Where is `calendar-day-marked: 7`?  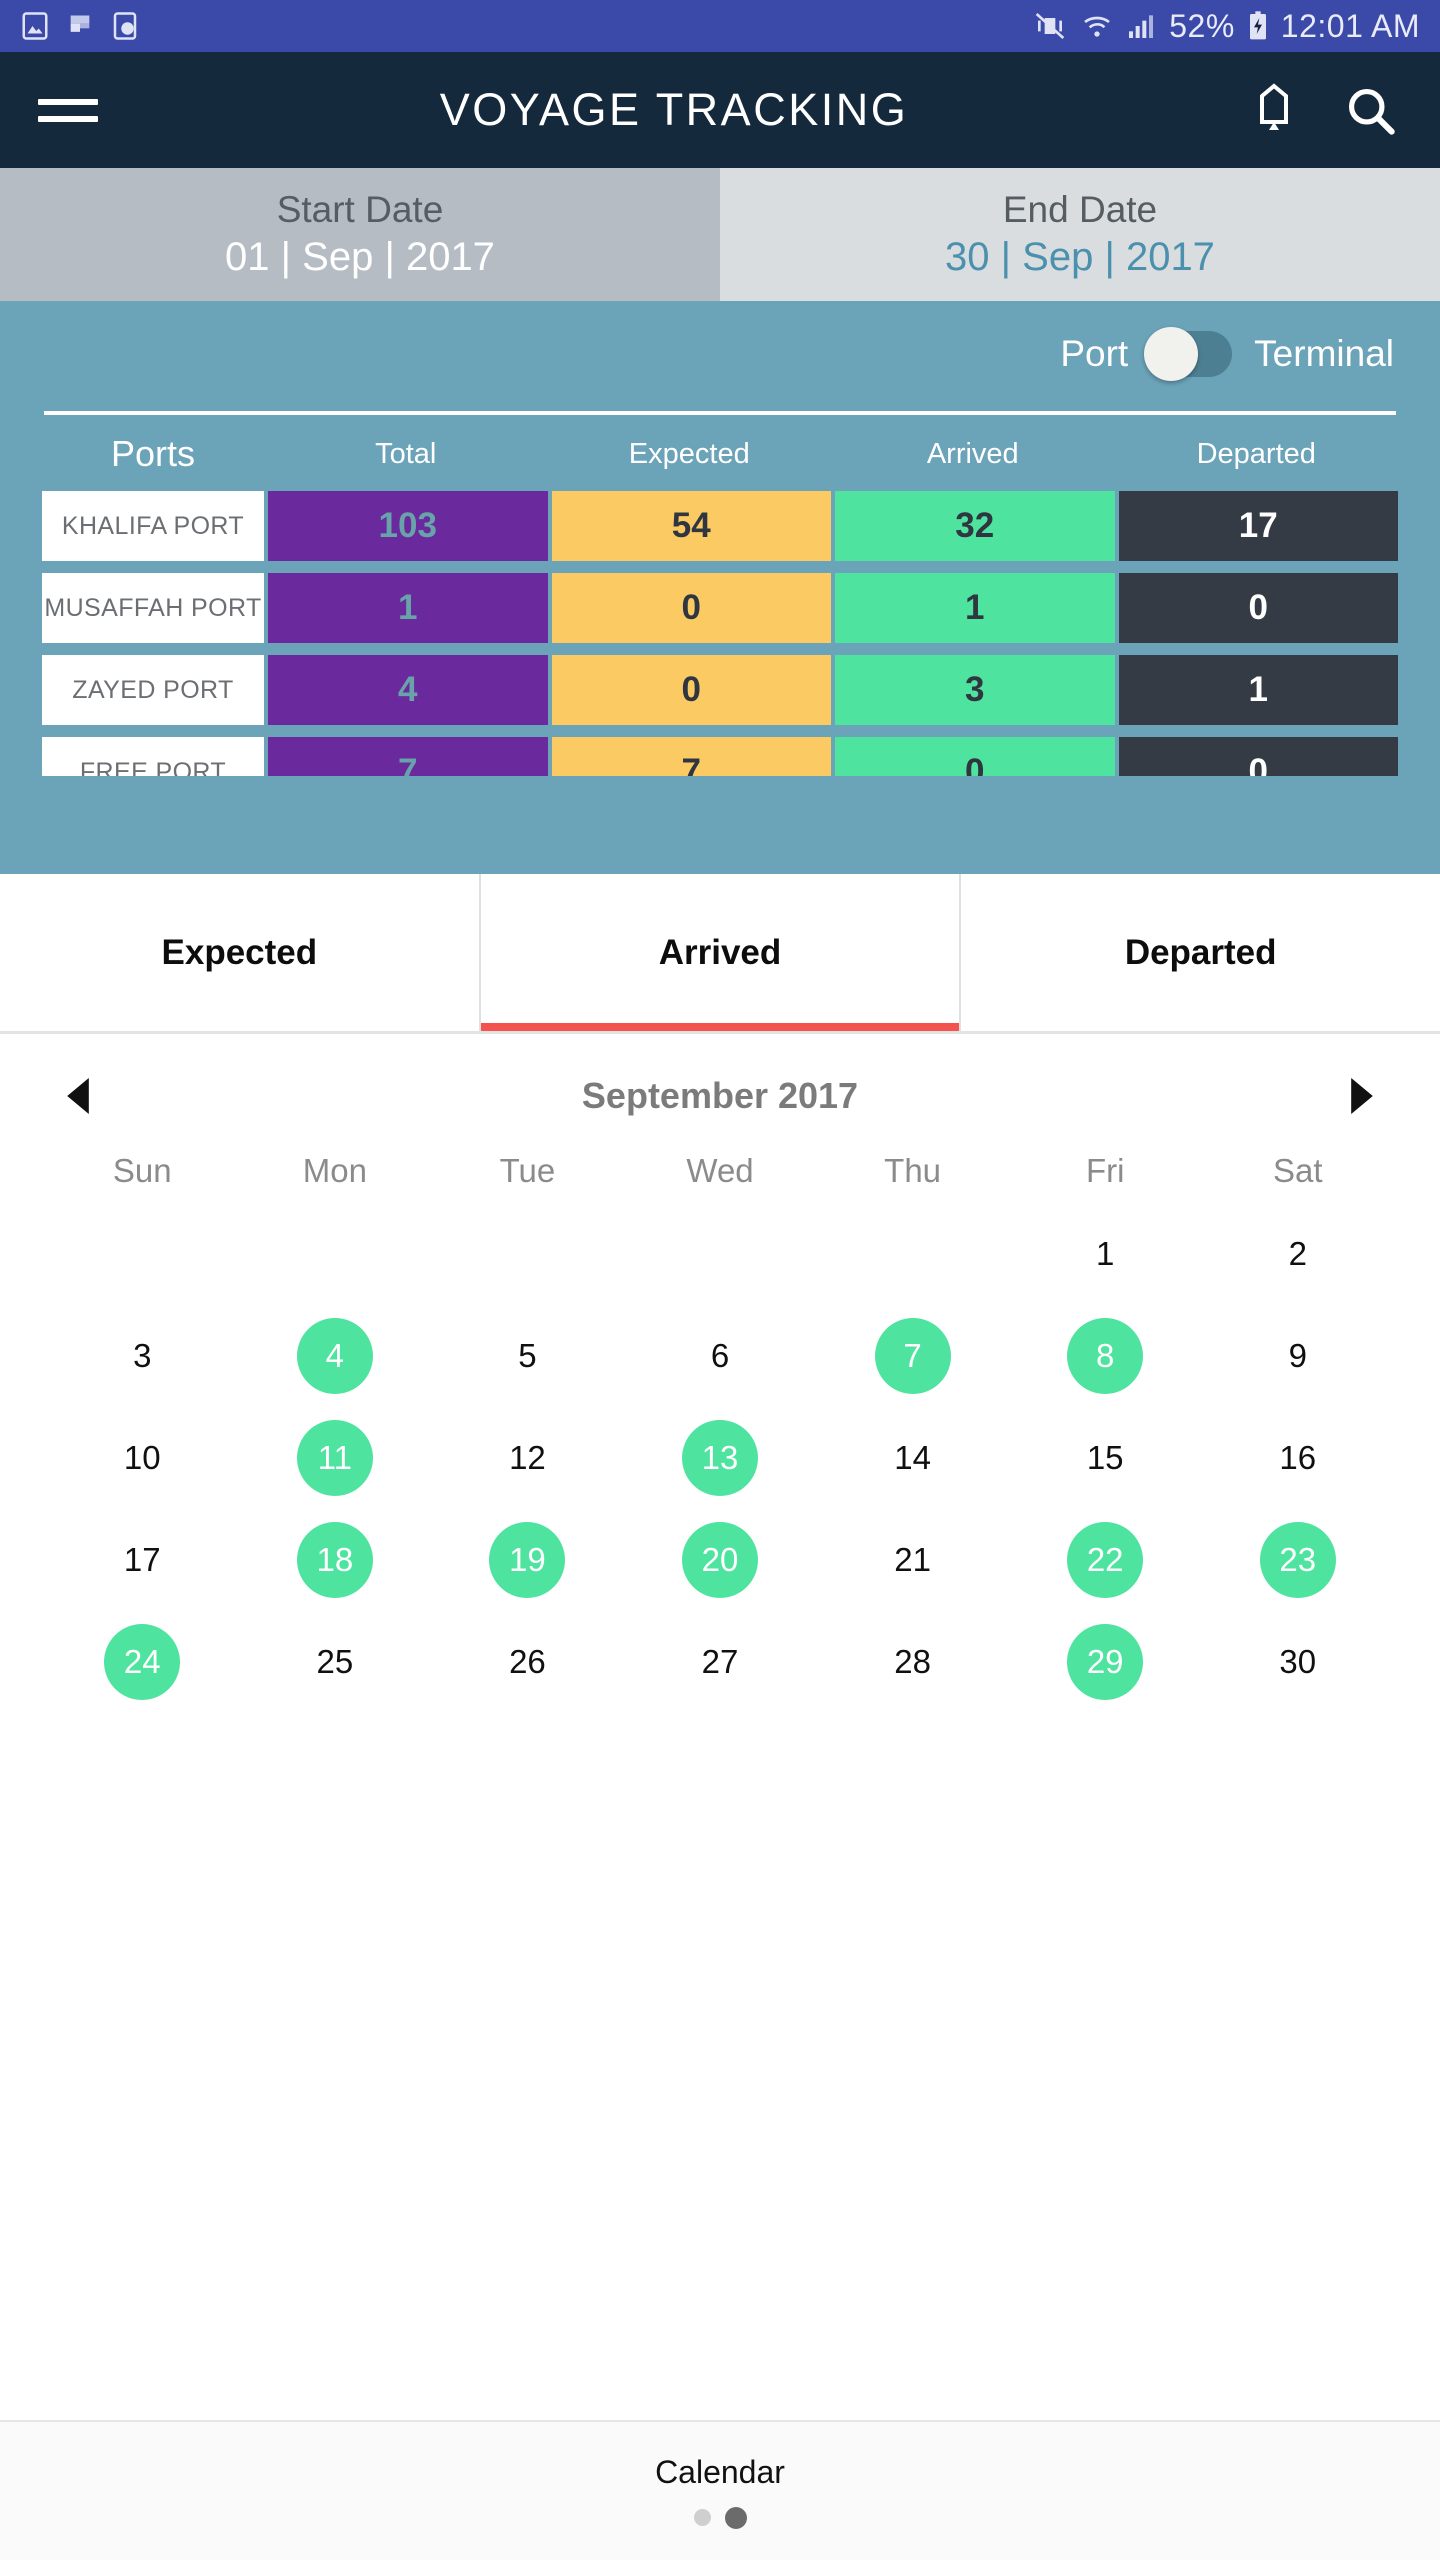
calendar-day-marked: 7 is located at coordinates (912, 1356).